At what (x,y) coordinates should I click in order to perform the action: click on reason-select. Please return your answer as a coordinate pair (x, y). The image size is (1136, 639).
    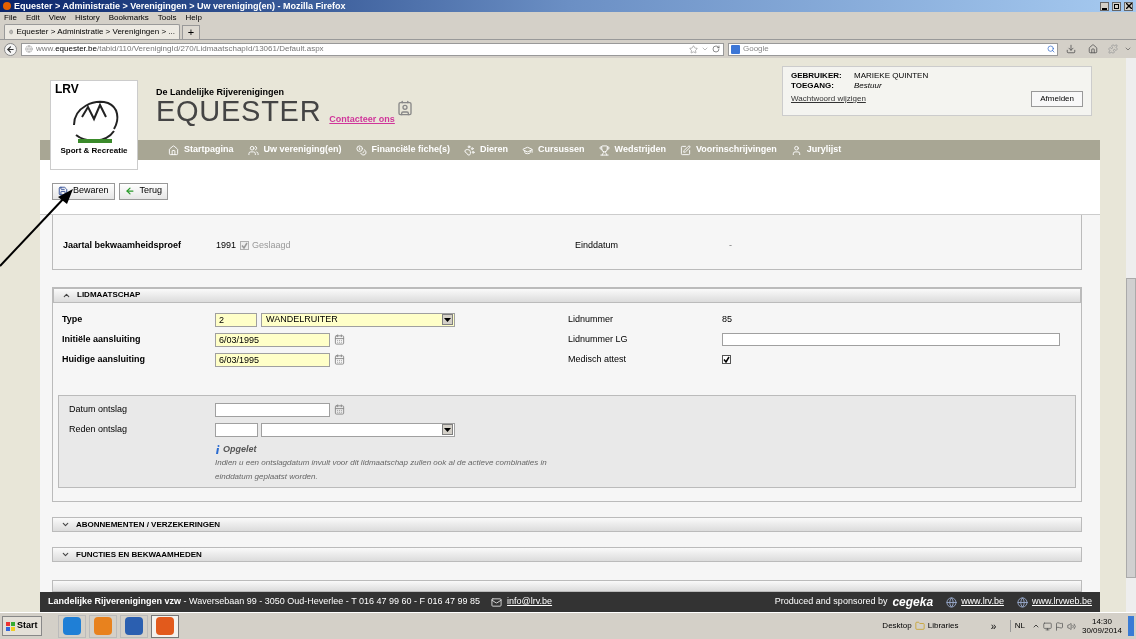
    Looking at the image, I should click on (358, 429).